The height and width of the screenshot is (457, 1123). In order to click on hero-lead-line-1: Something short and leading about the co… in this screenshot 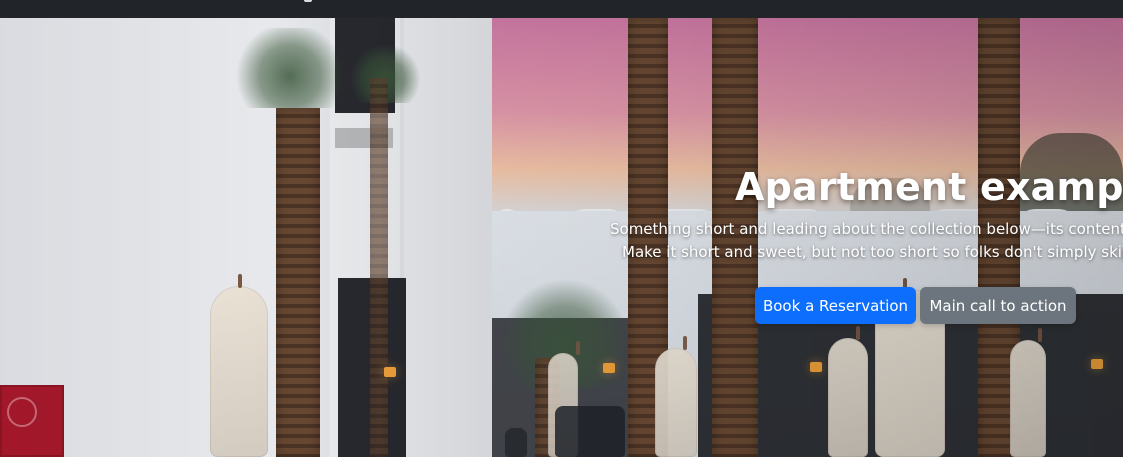, I will do `click(866, 229)`.